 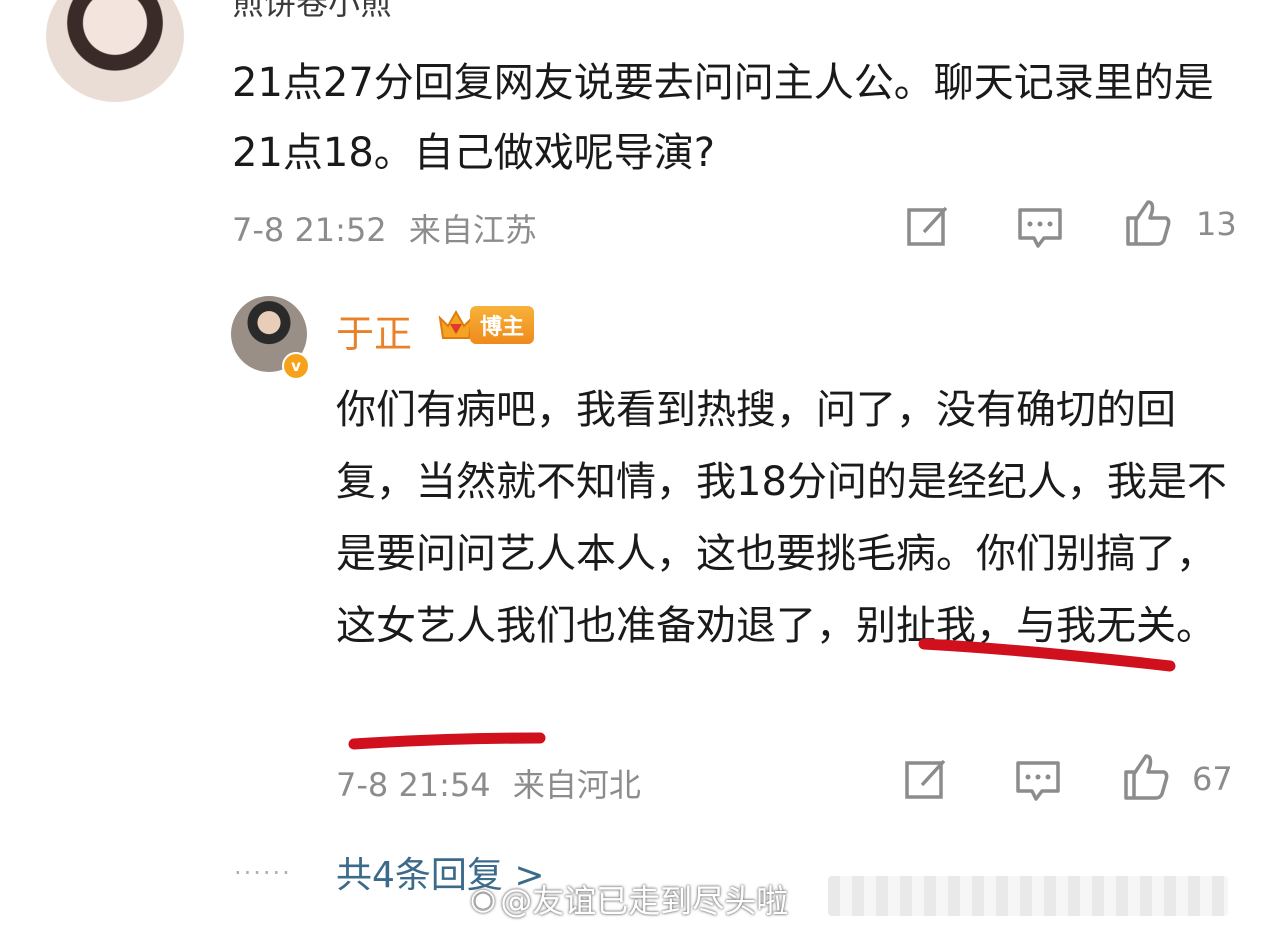 I want to click on blurred-area, so click(x=1028, y=896).